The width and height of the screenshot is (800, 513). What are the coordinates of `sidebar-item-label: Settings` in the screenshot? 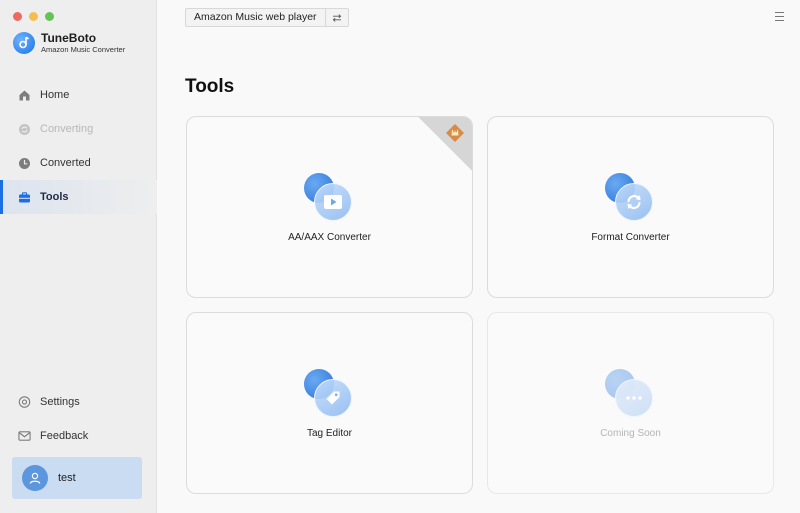 It's located at (60, 402).